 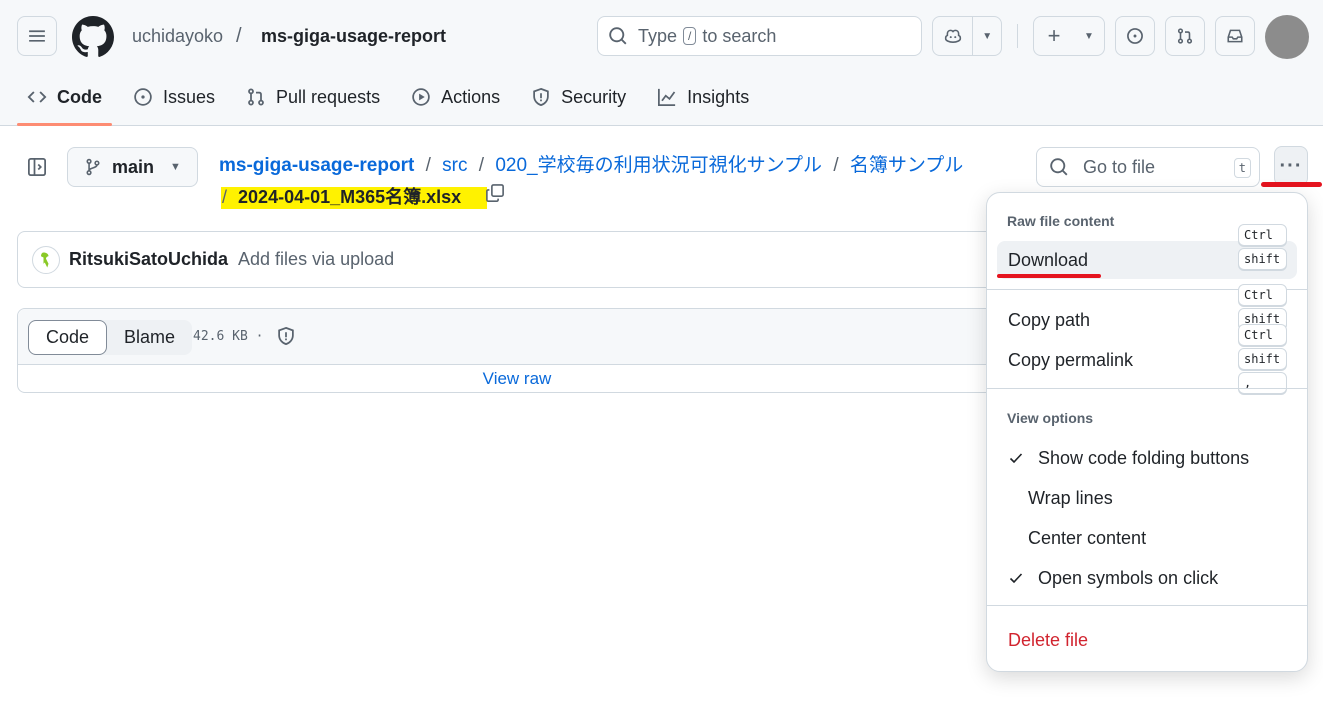 What do you see at coordinates (1147, 498) in the screenshot?
I see `wrap-lines-menu-item: Wrap lines` at bounding box center [1147, 498].